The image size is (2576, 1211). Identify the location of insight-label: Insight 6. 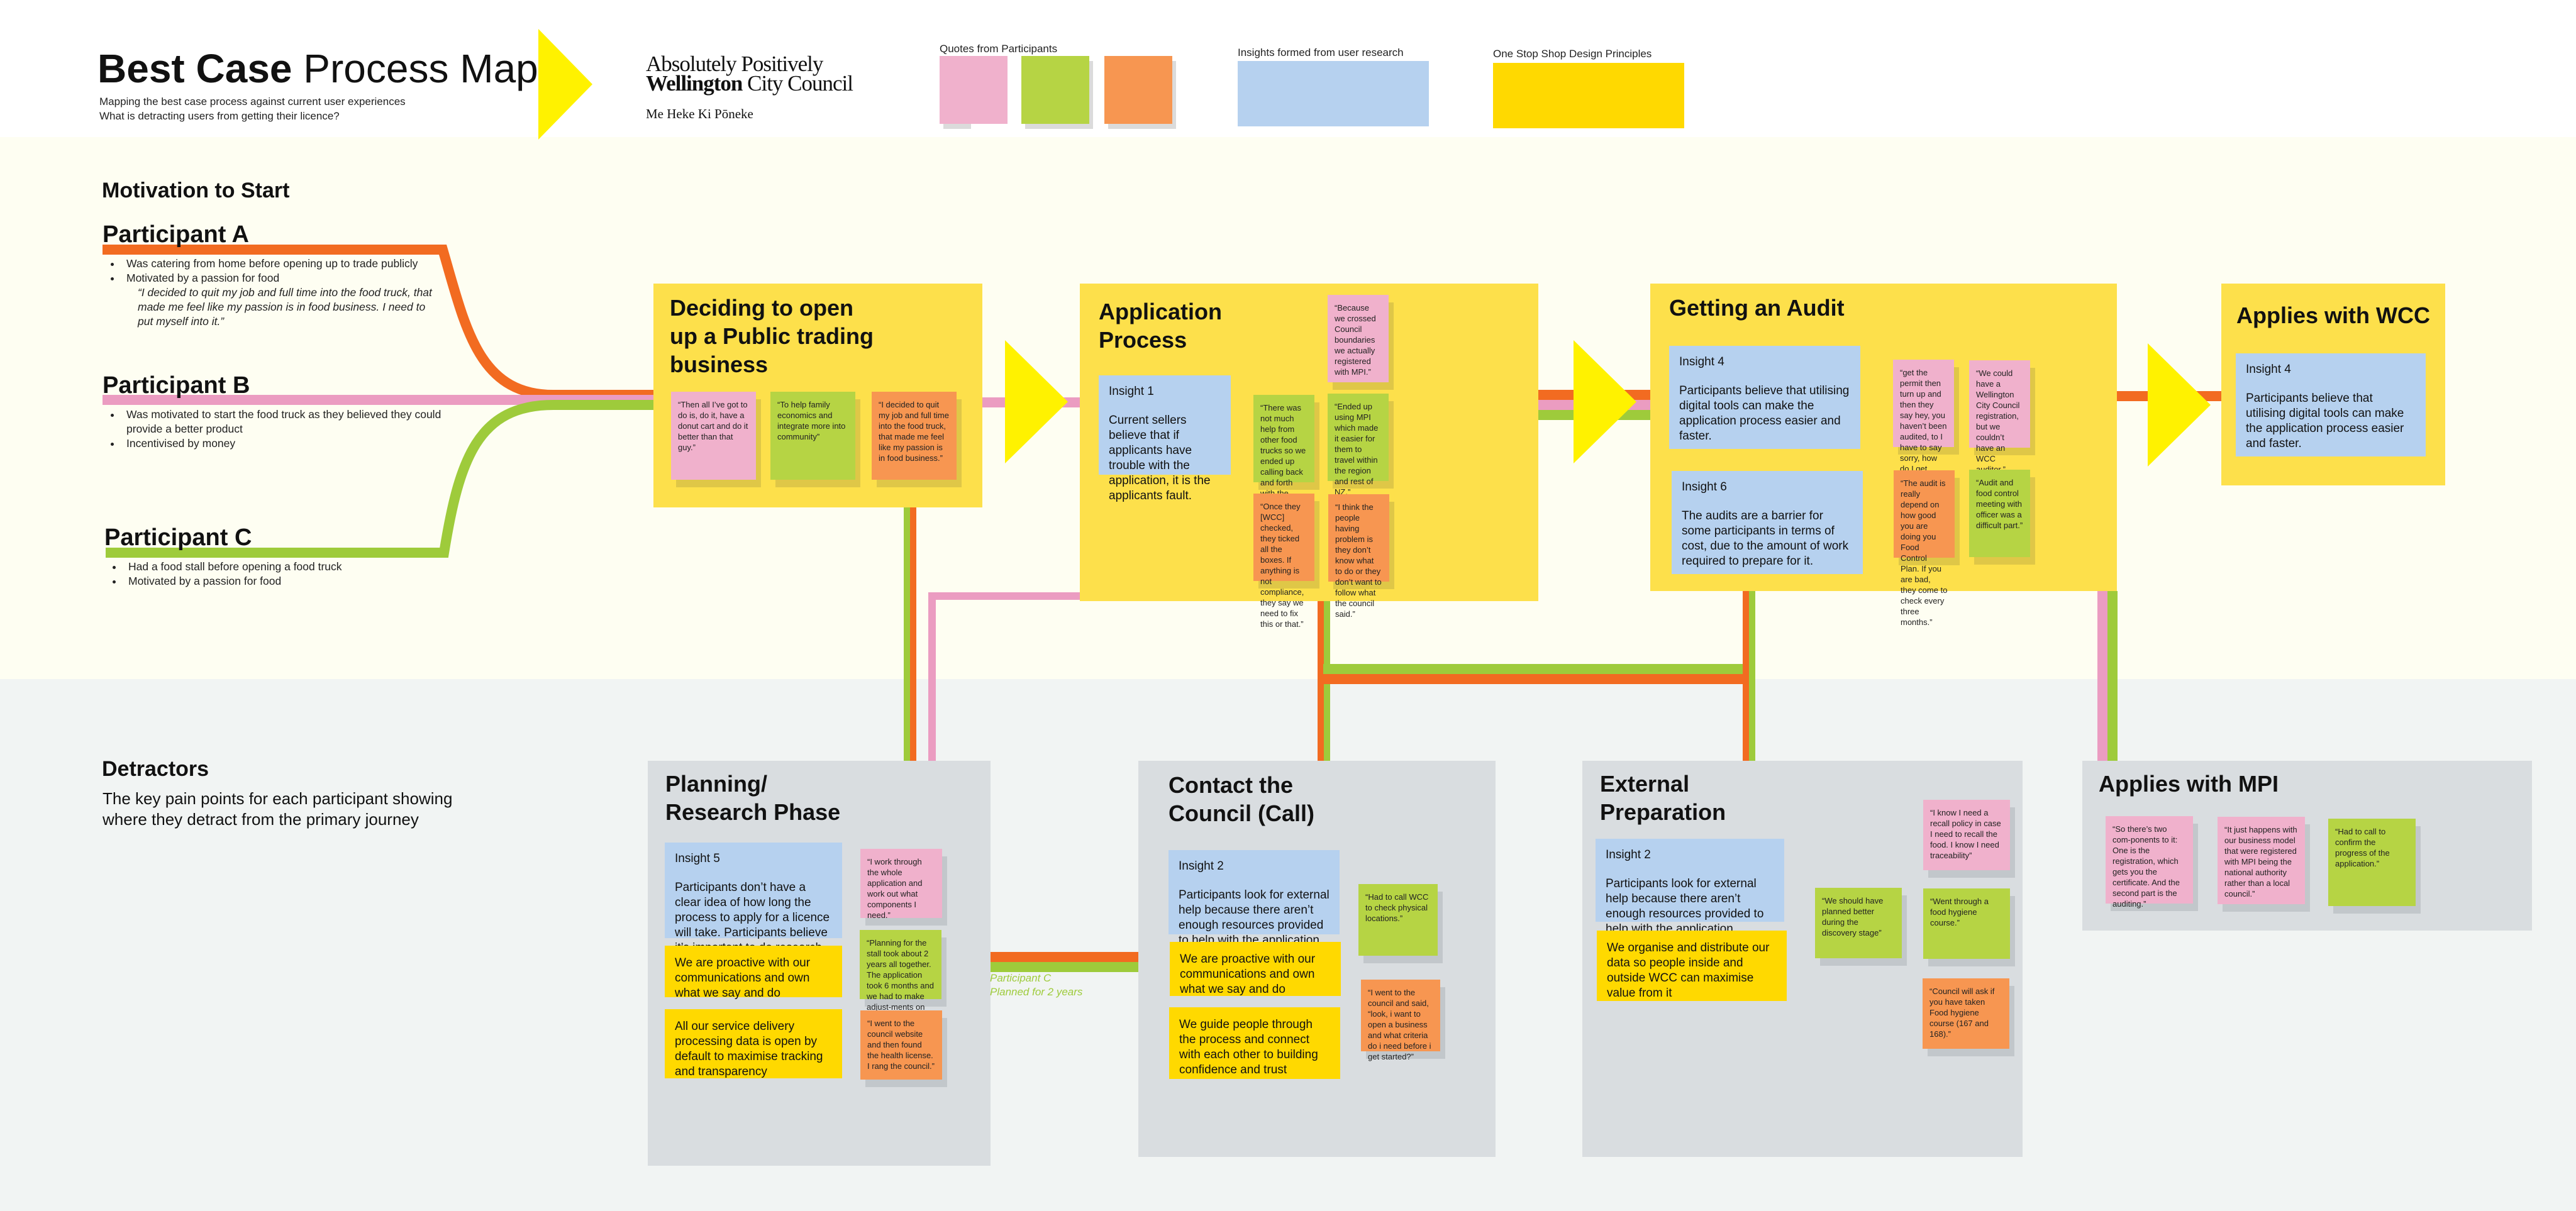
(1704, 487).